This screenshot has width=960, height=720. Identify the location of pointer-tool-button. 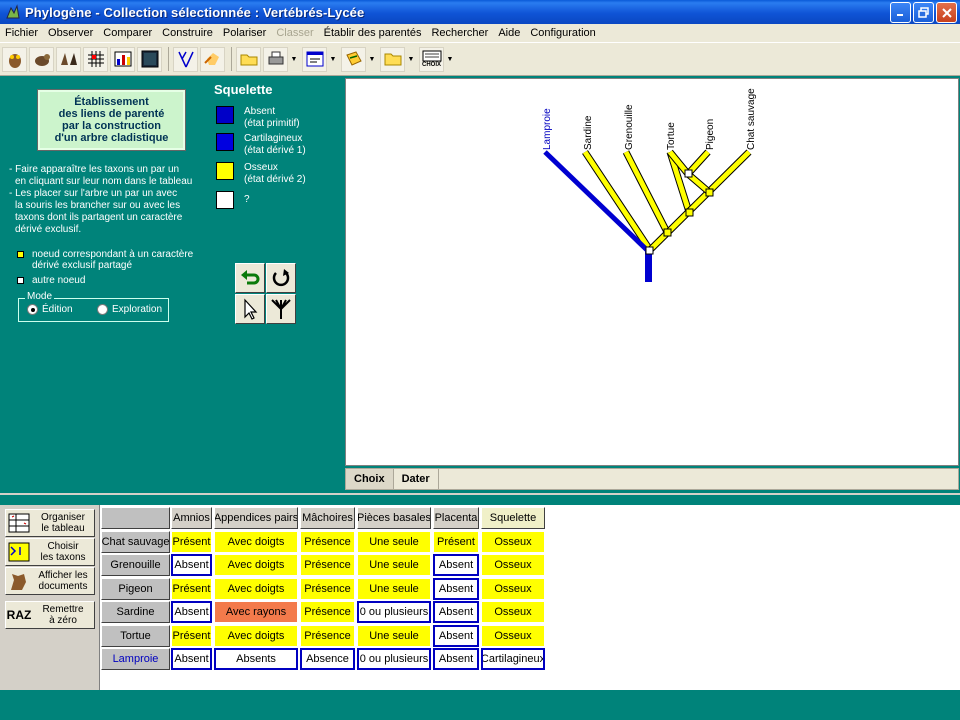
(250, 309).